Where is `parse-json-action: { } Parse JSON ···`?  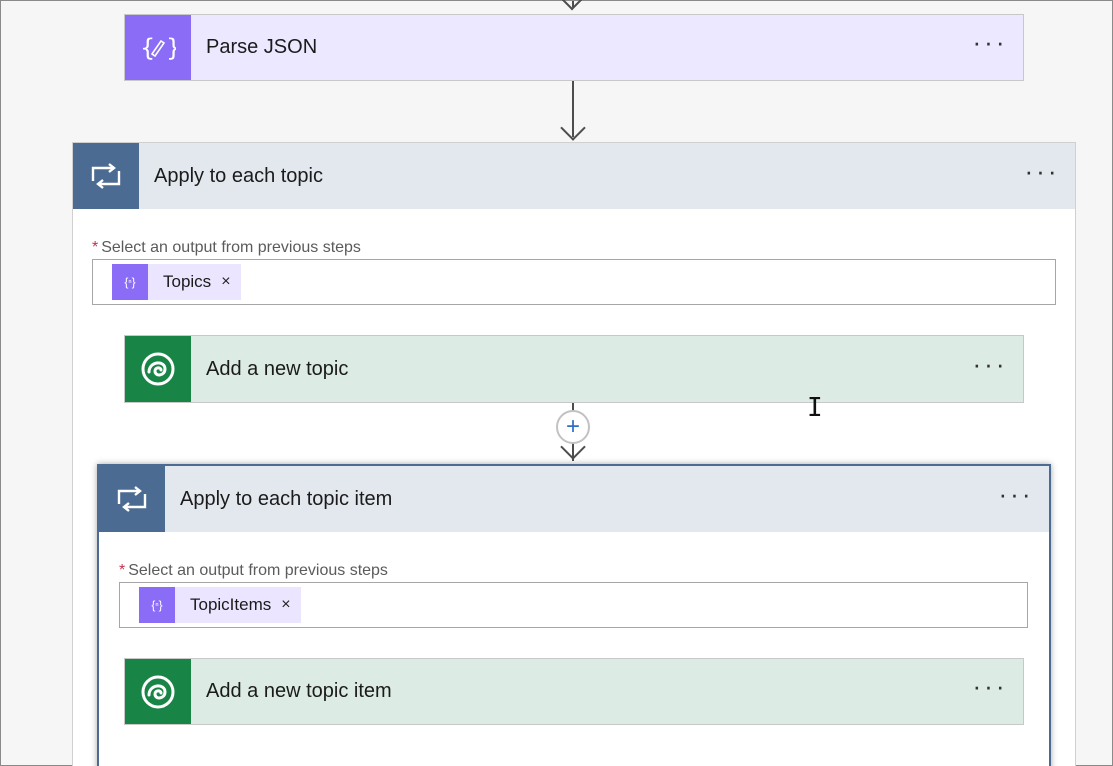
parse-json-action: { } Parse JSON ··· is located at coordinates (574, 47).